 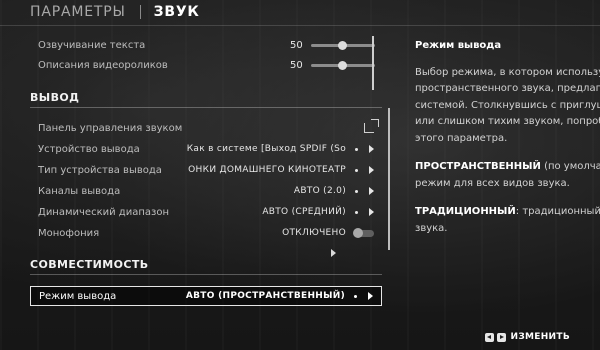 I want to click on top-tabs: ПАРАМЕТРЫ ЗВУК, so click(x=300, y=12).